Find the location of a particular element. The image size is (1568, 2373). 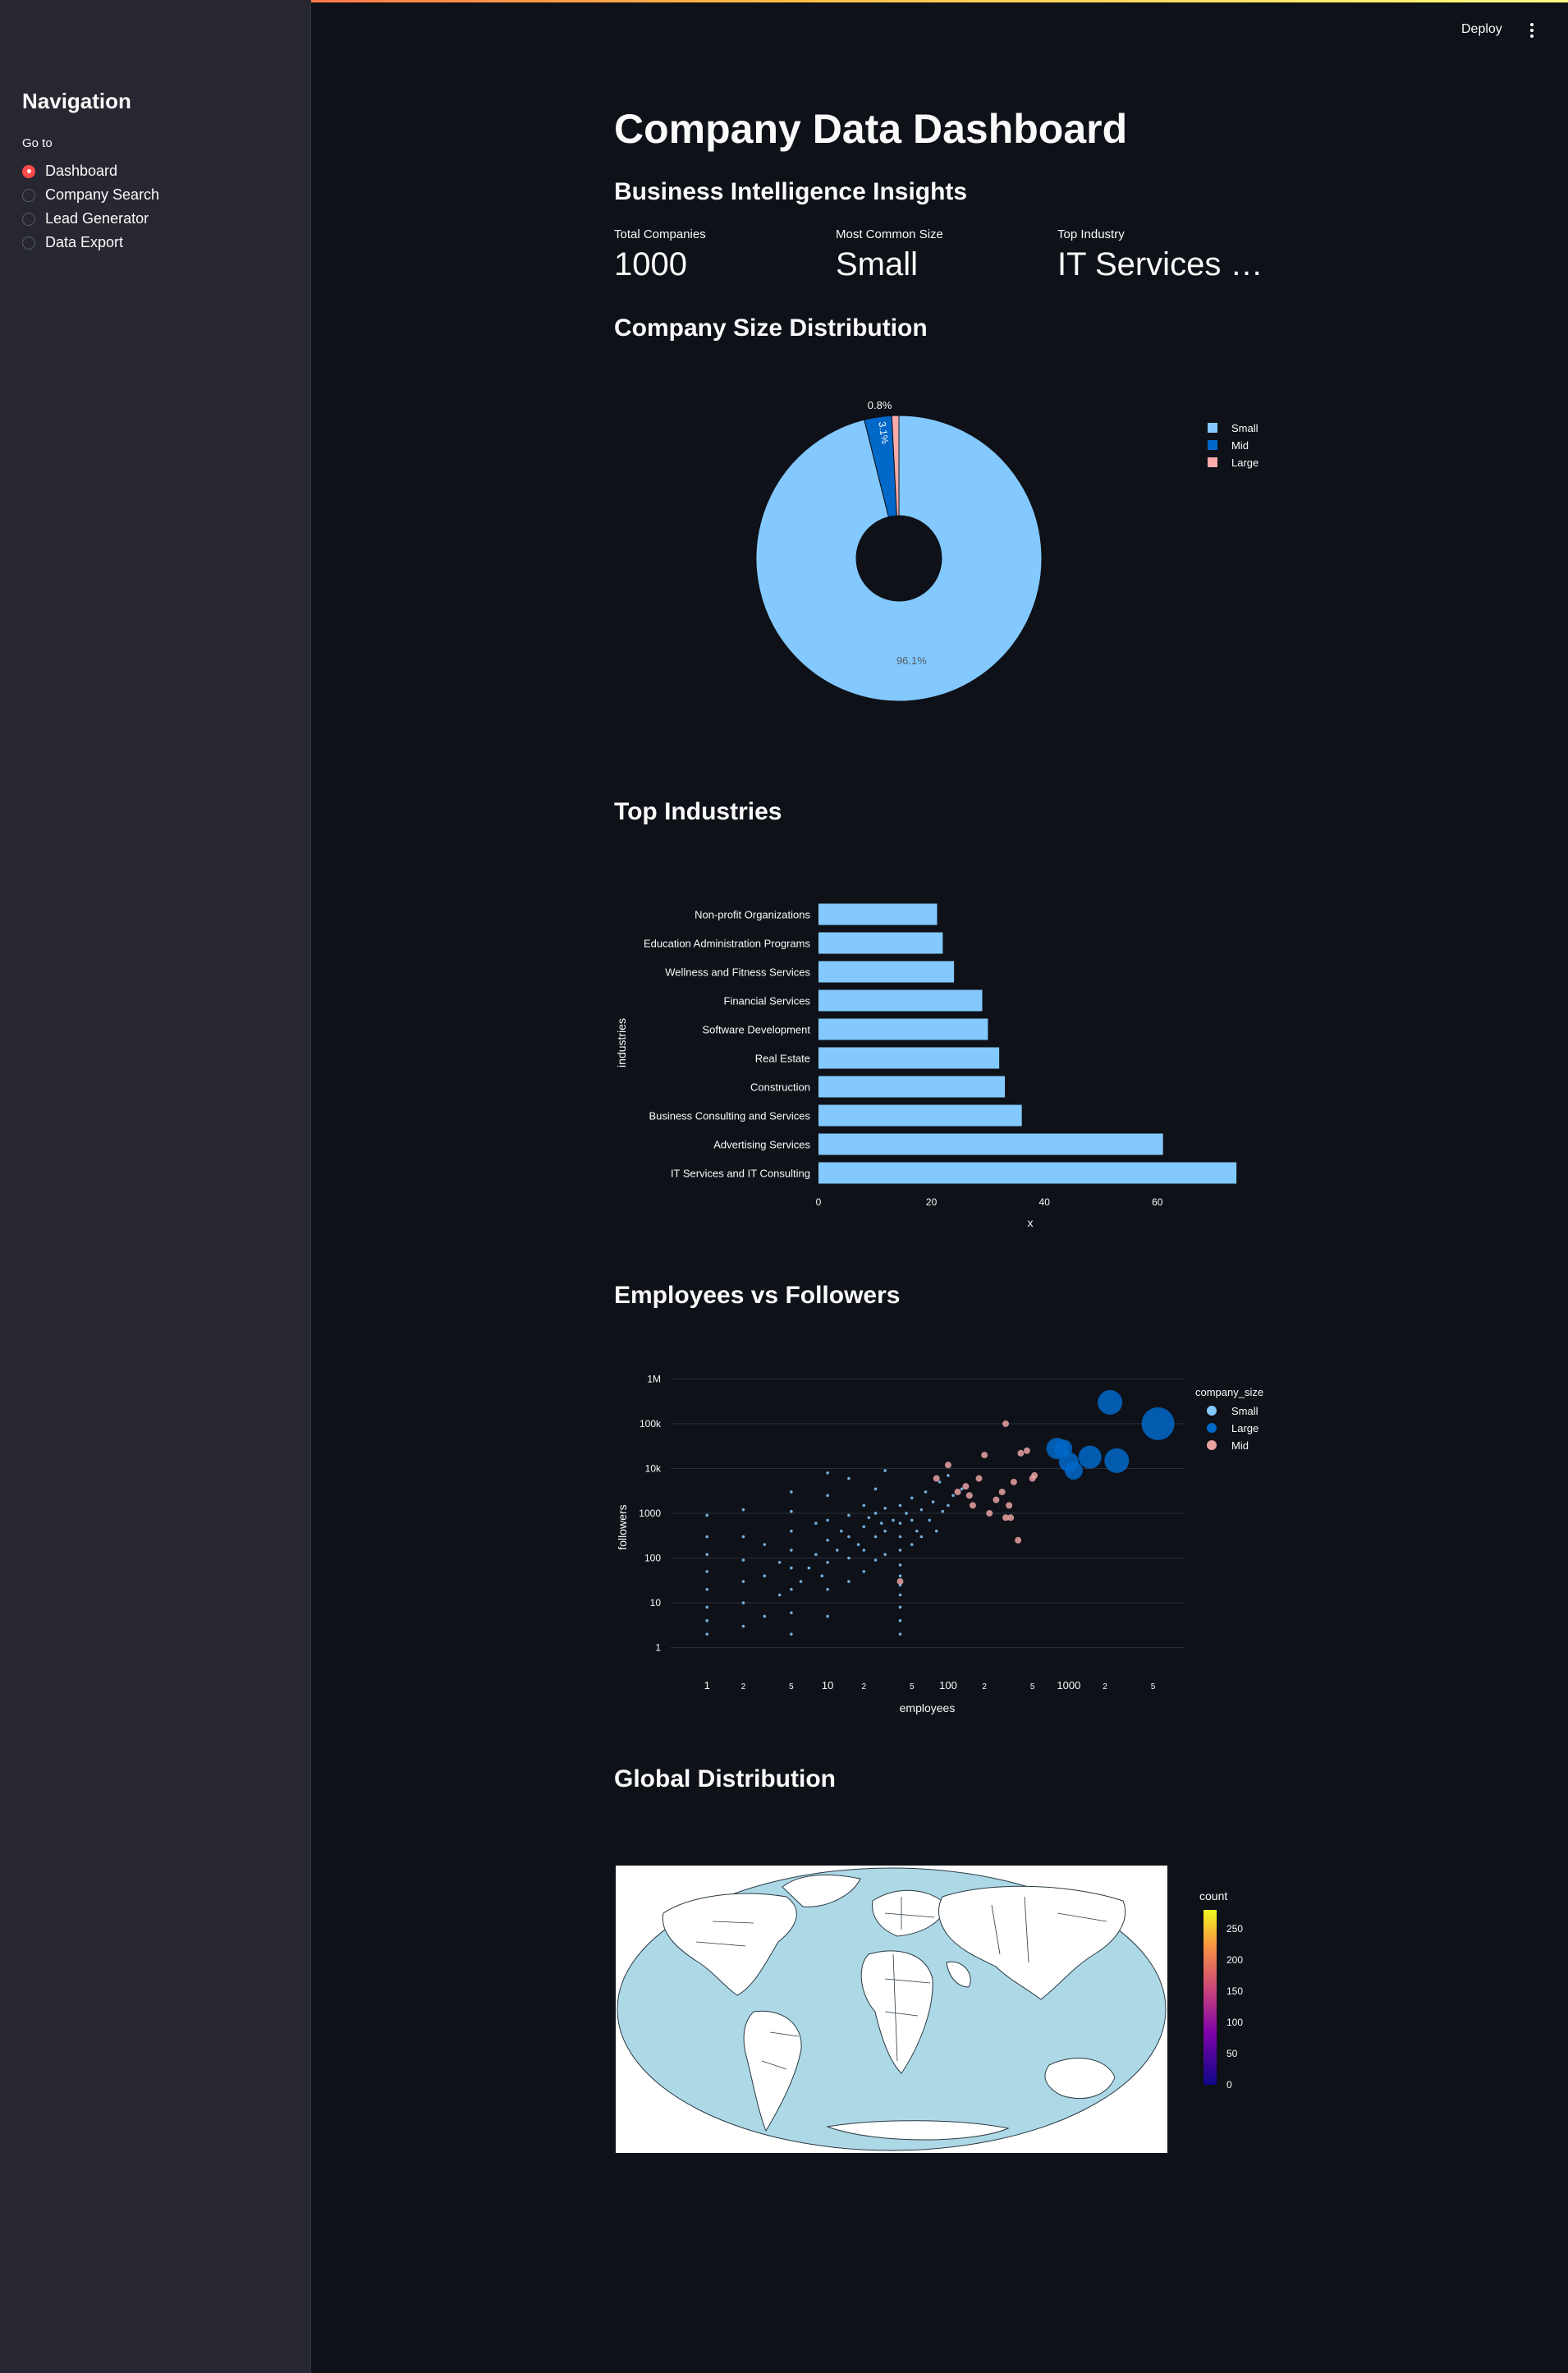

colorbar-title: count is located at coordinates (1213, 1896).